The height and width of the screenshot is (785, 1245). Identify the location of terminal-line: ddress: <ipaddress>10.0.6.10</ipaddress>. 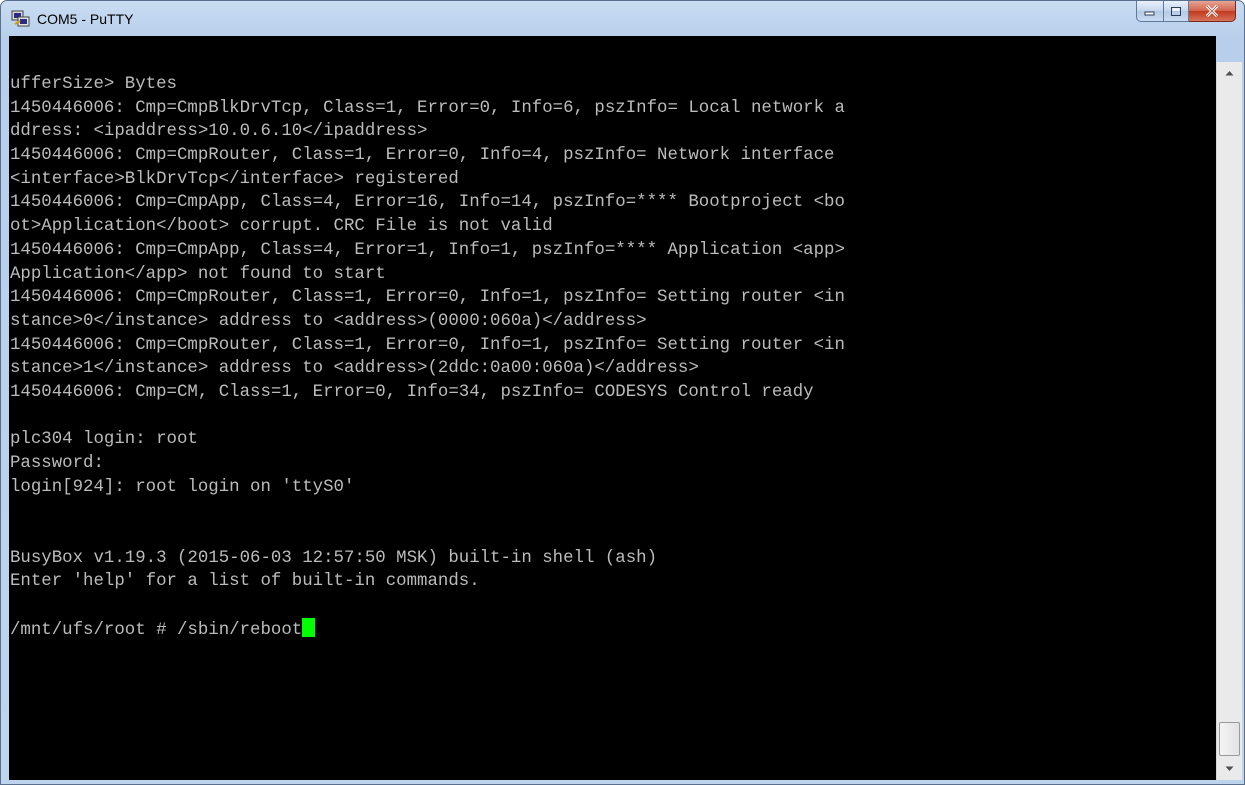
(219, 132).